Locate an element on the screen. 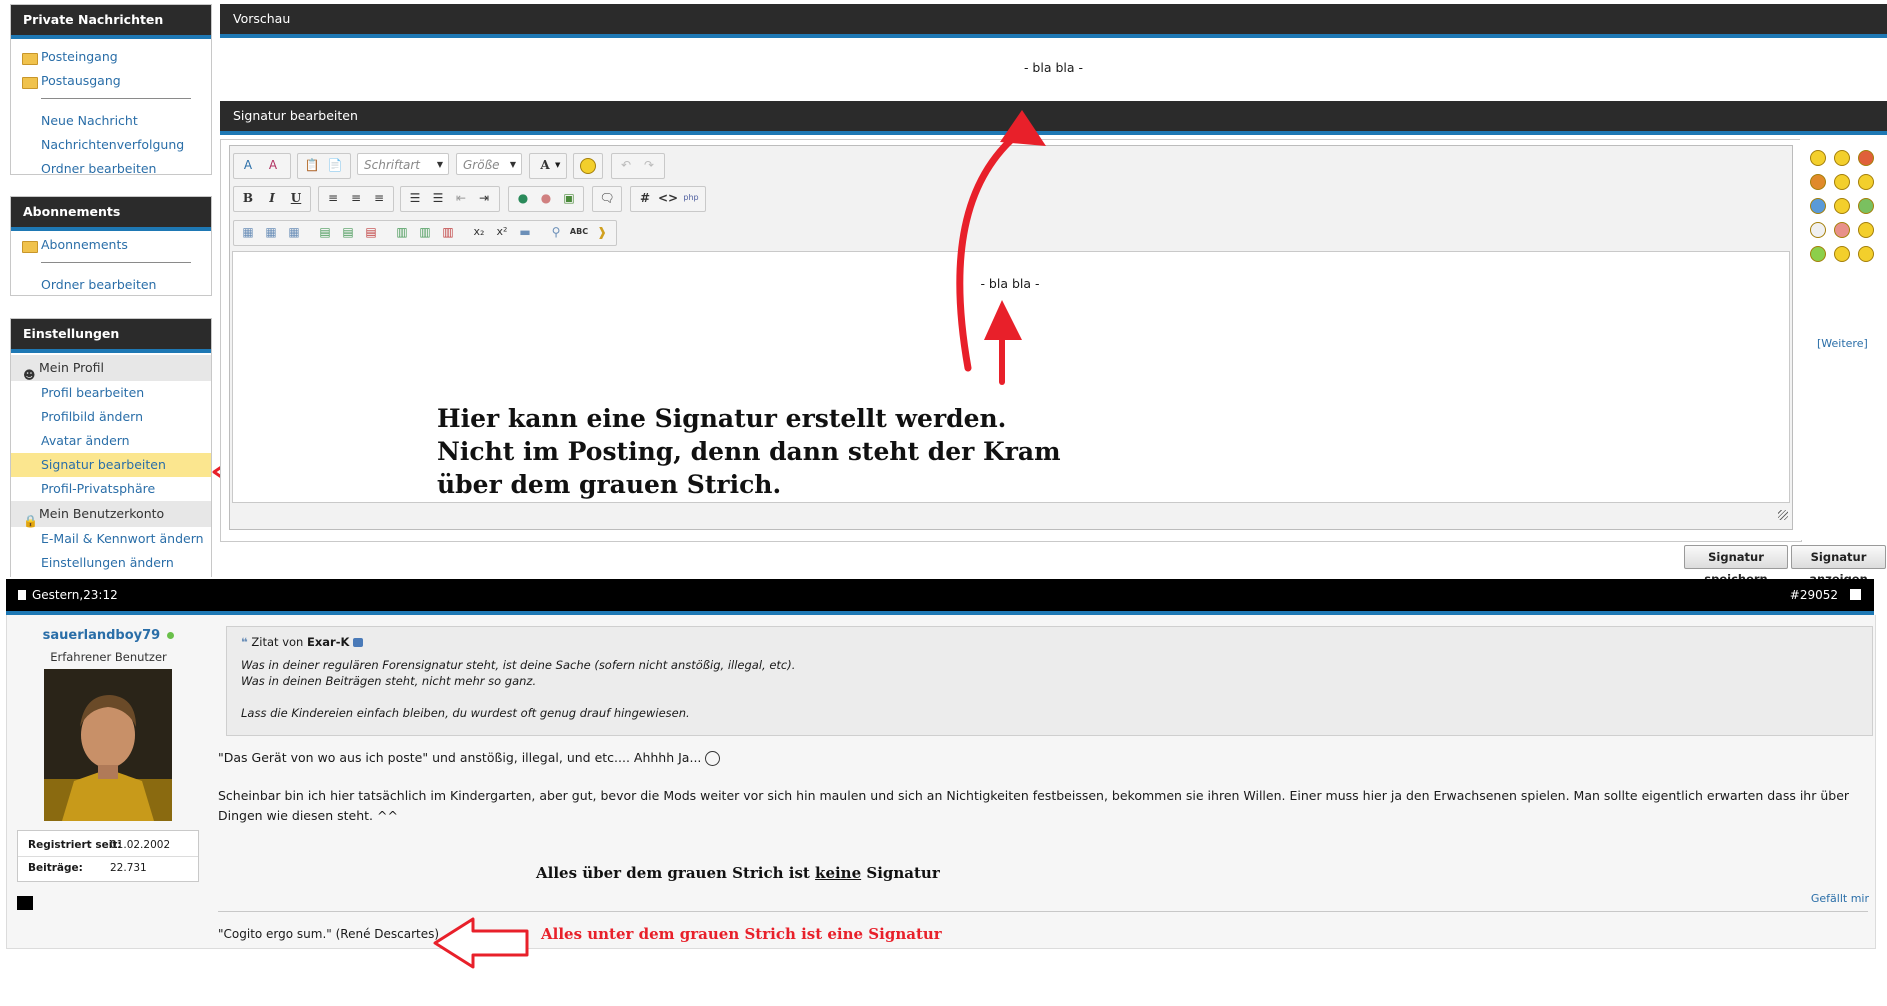 The width and height of the screenshot is (1887, 1006). paste-text-icon: 📄 is located at coordinates (335, 165).